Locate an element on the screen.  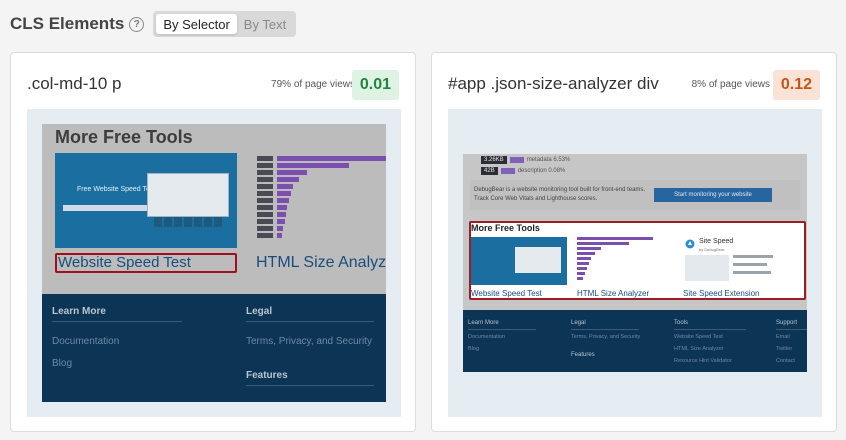
footer-link: Website Speed Test is located at coordinates (698, 337).